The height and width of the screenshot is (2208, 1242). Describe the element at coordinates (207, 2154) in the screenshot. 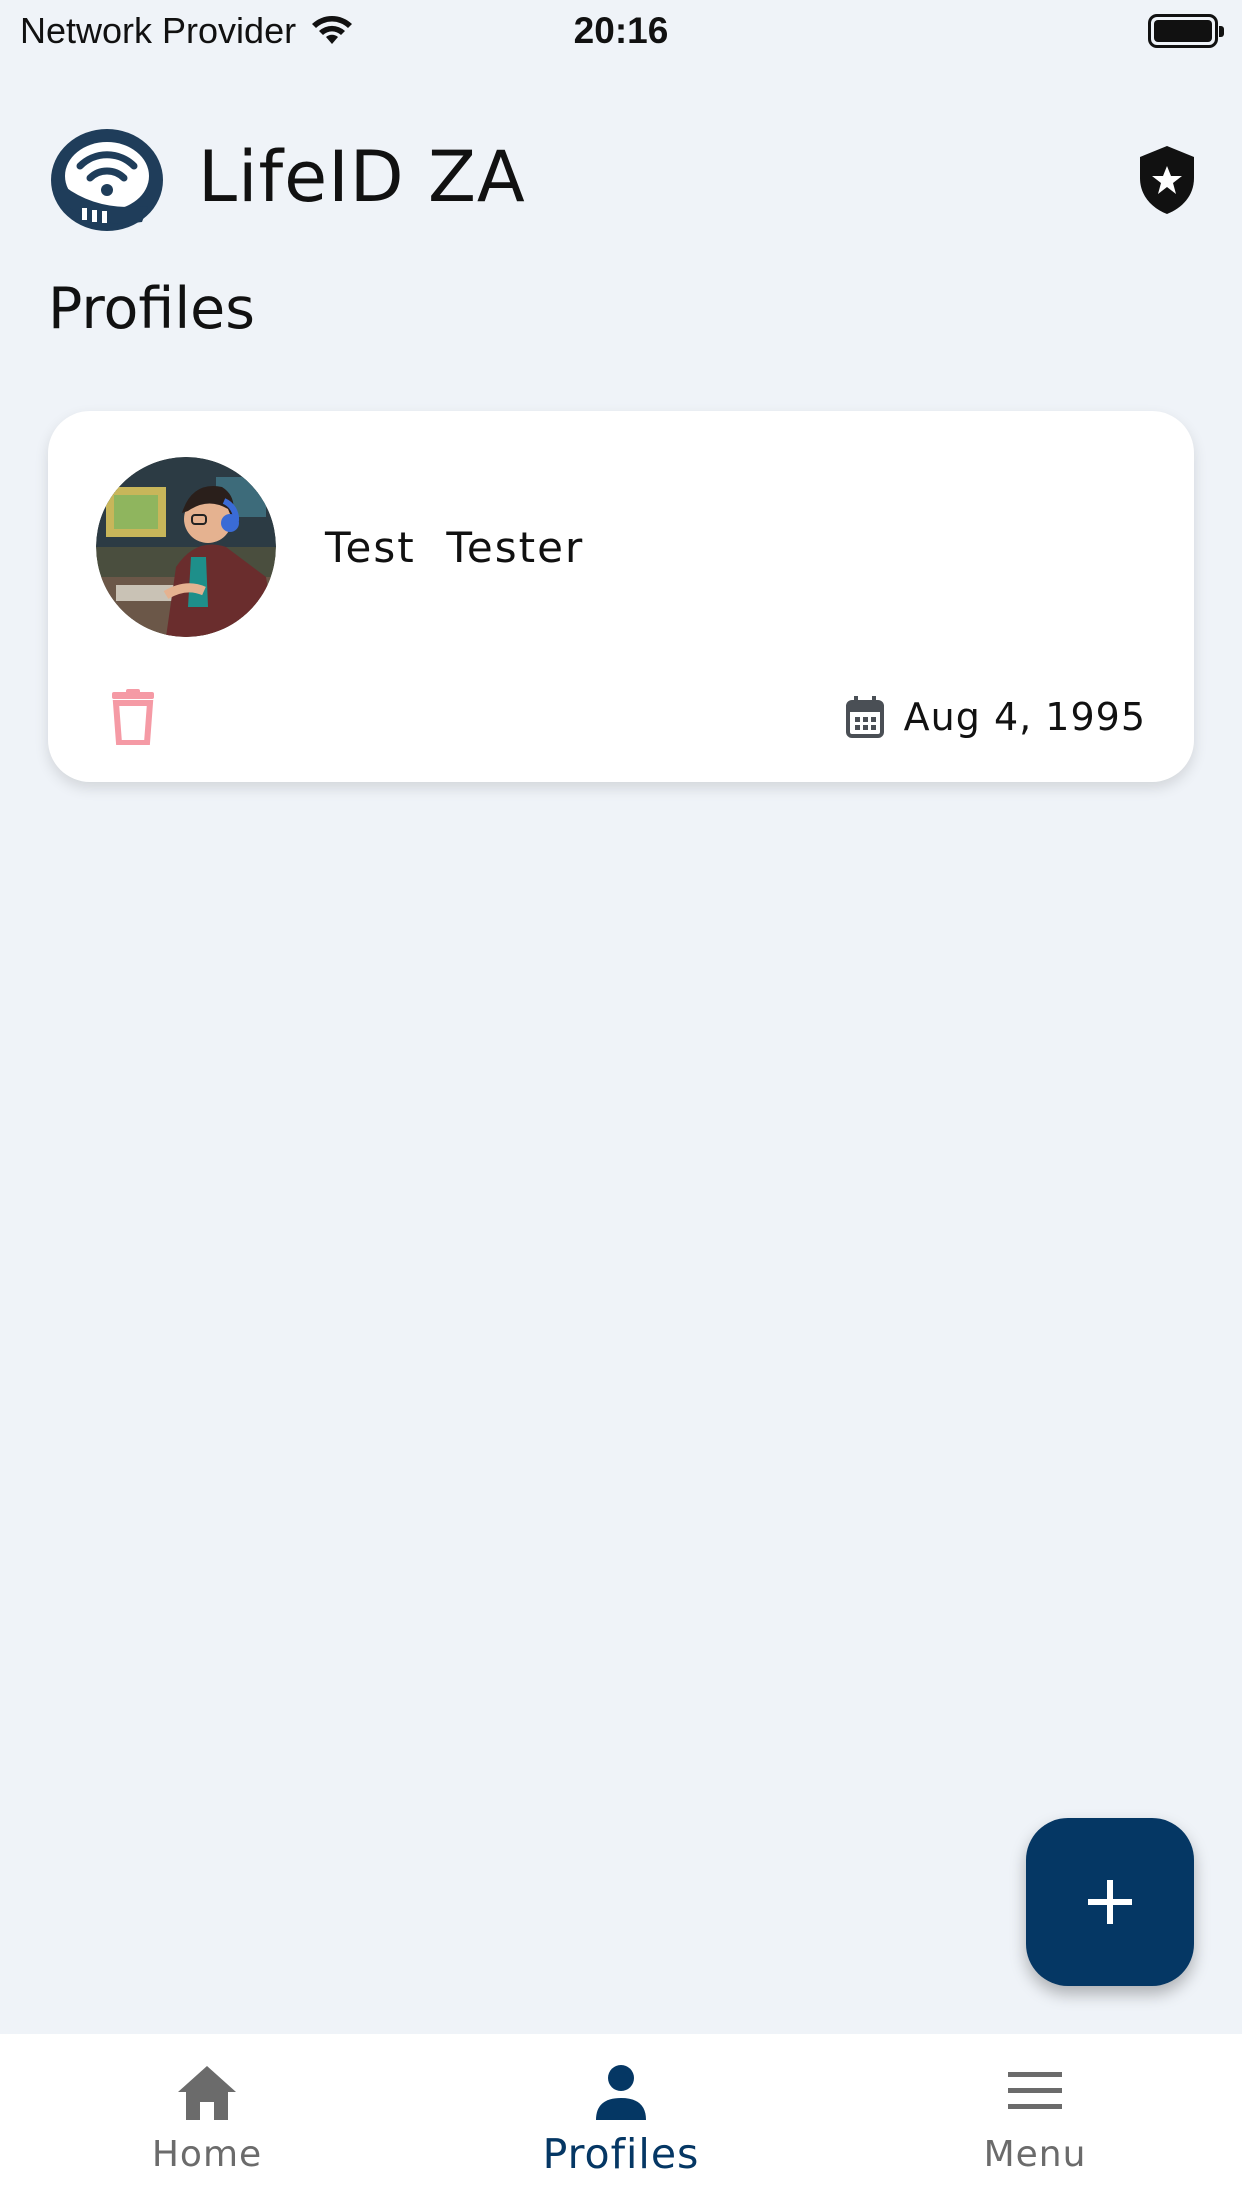

I see `nav-label-home: Home` at that location.